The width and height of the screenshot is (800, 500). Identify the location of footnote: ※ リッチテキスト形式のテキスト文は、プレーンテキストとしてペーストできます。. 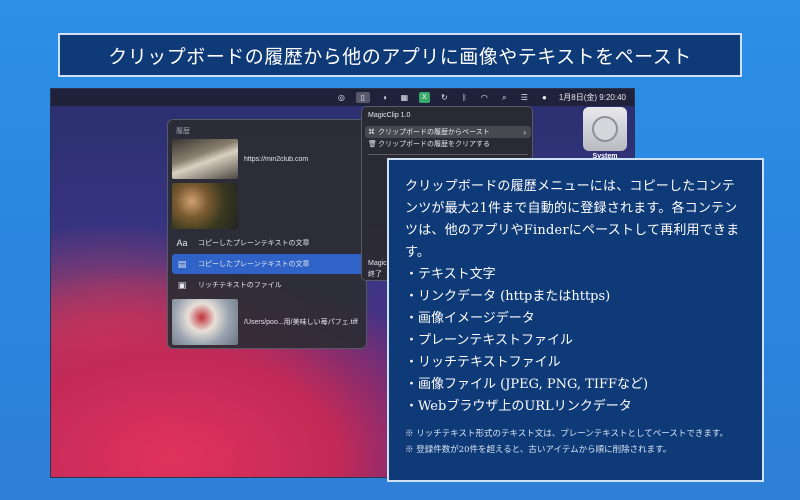
(566, 434).